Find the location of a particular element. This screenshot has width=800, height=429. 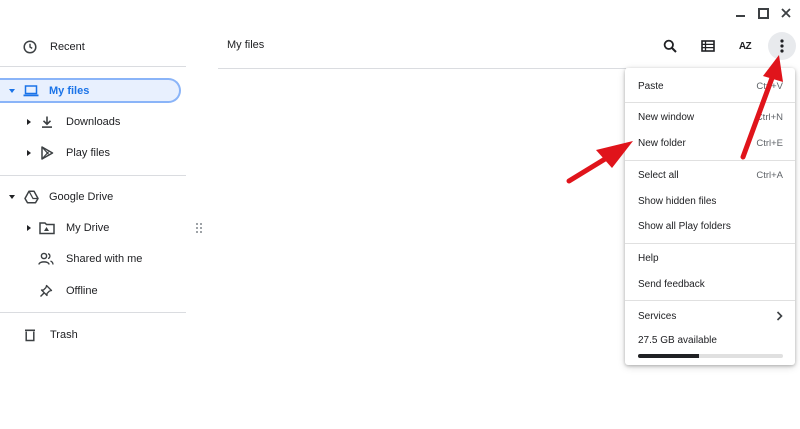

annotation-arrows is located at coordinates (674, 119).